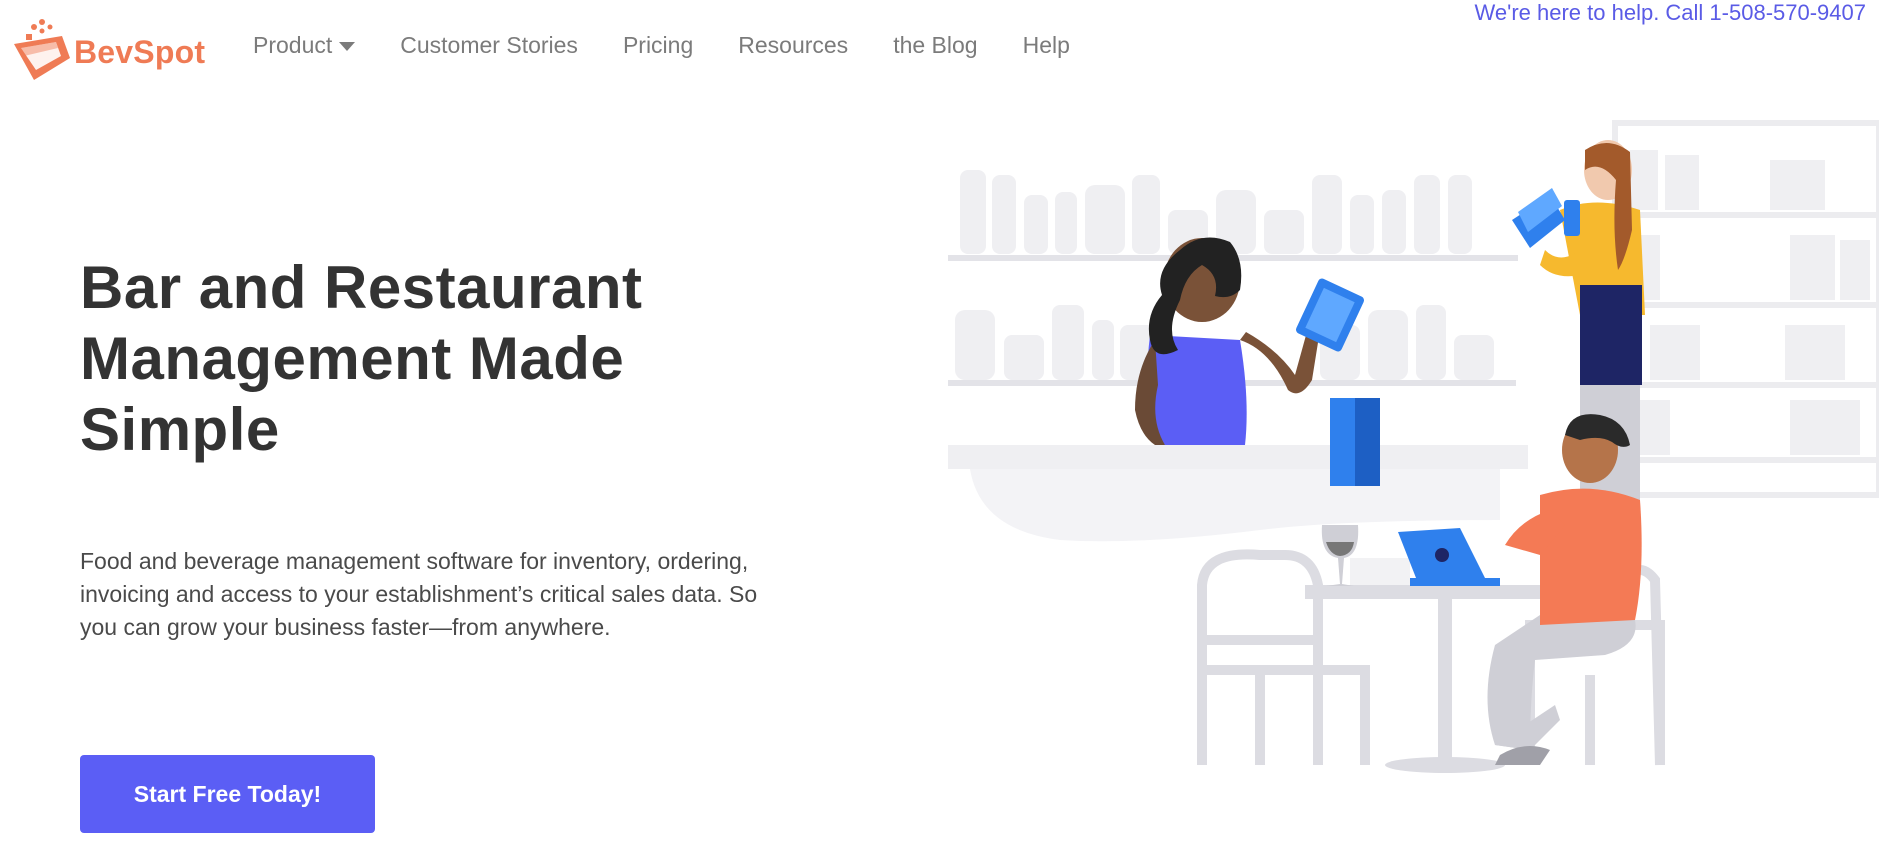 This screenshot has width=1879, height=841. Describe the element at coordinates (293, 44) in the screenshot. I see `nav-item-label: Product` at that location.